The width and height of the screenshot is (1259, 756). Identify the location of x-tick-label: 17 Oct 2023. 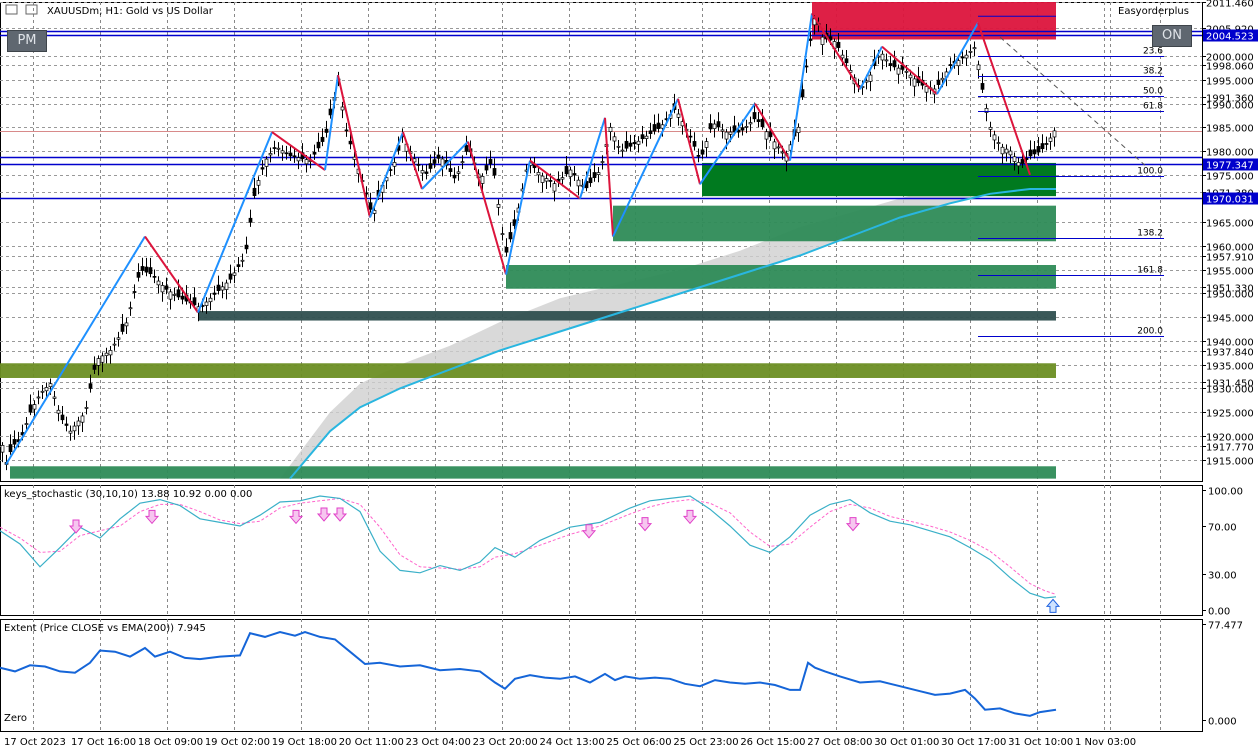
(35, 742).